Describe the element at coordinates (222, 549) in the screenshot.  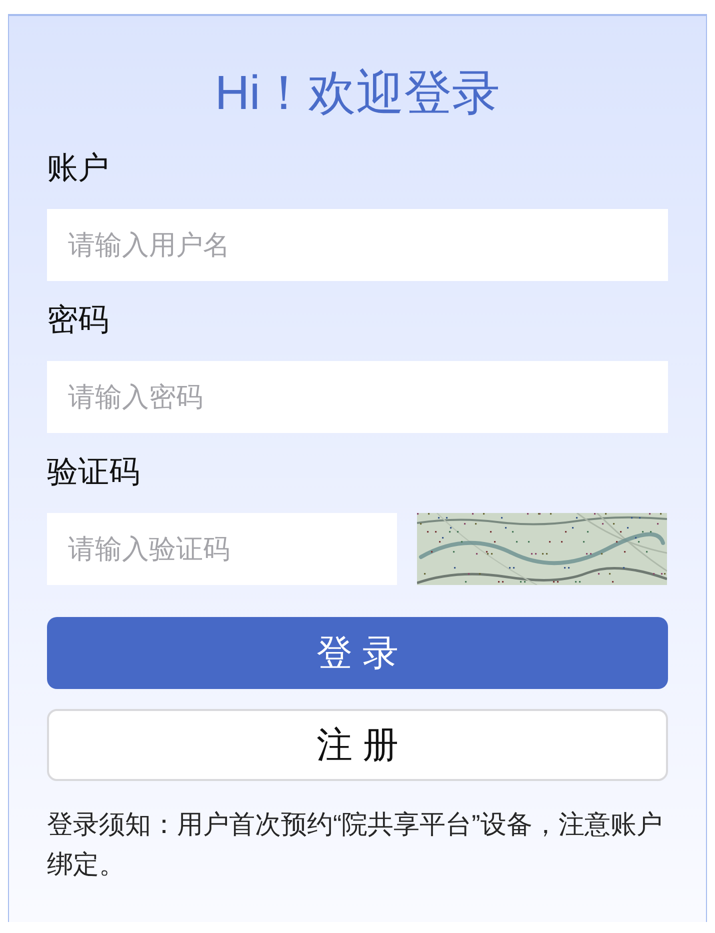
I see `captcha-field: 请输入验证码` at that location.